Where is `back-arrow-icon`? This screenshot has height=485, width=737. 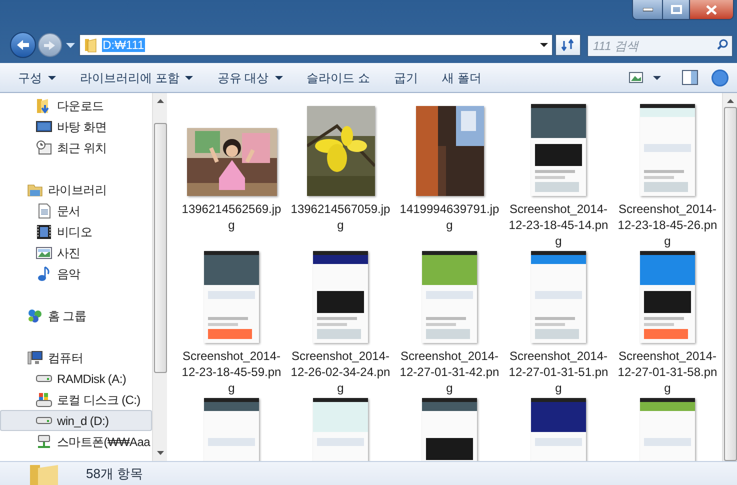
back-arrow-icon is located at coordinates (23, 45).